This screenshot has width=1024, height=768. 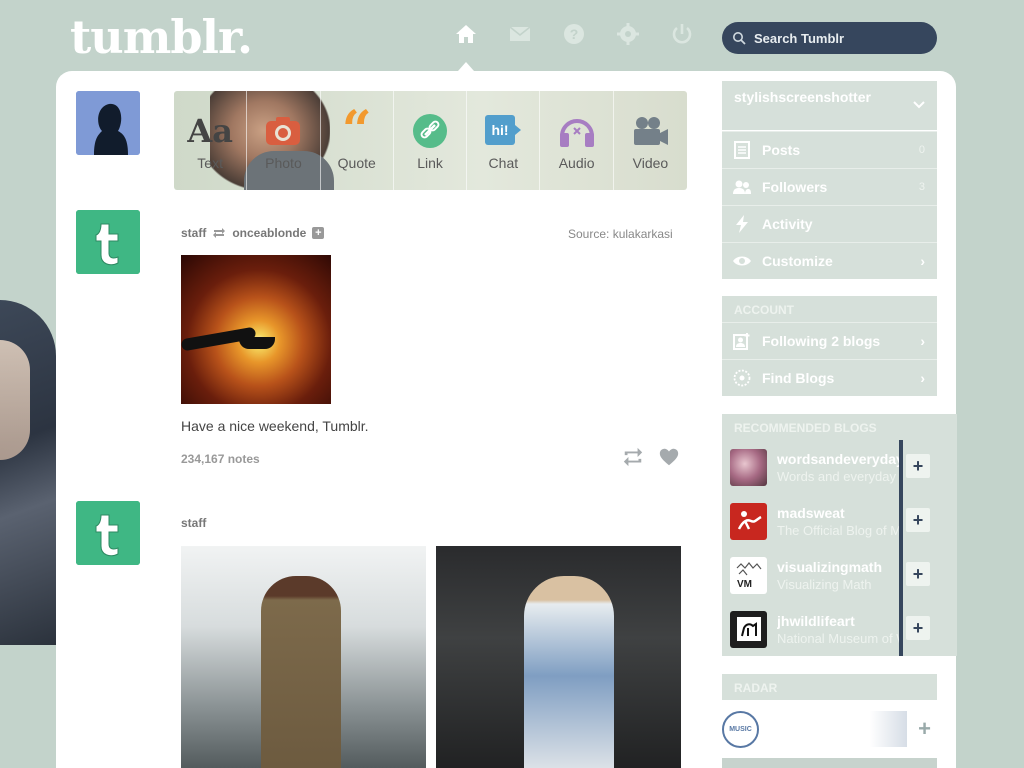 I want to click on sidebar-item-count: 0, so click(x=921, y=150).